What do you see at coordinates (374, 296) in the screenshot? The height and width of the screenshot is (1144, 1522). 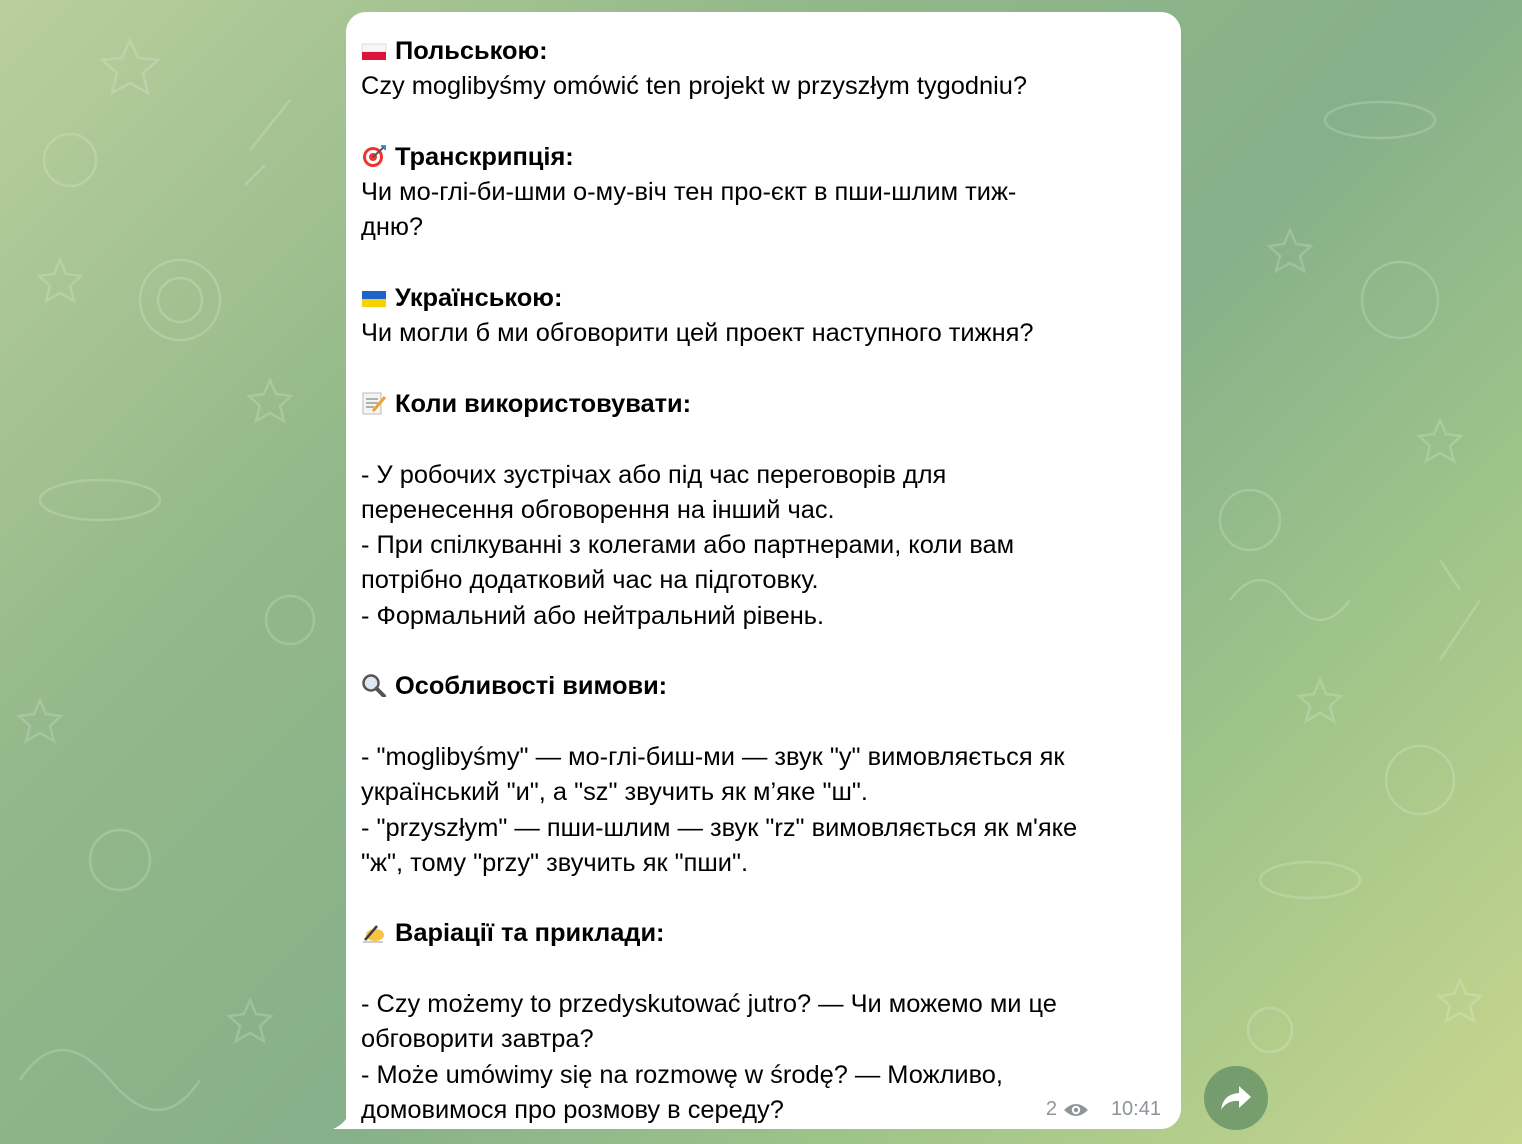 I see `ukraine-flag-icon` at bounding box center [374, 296].